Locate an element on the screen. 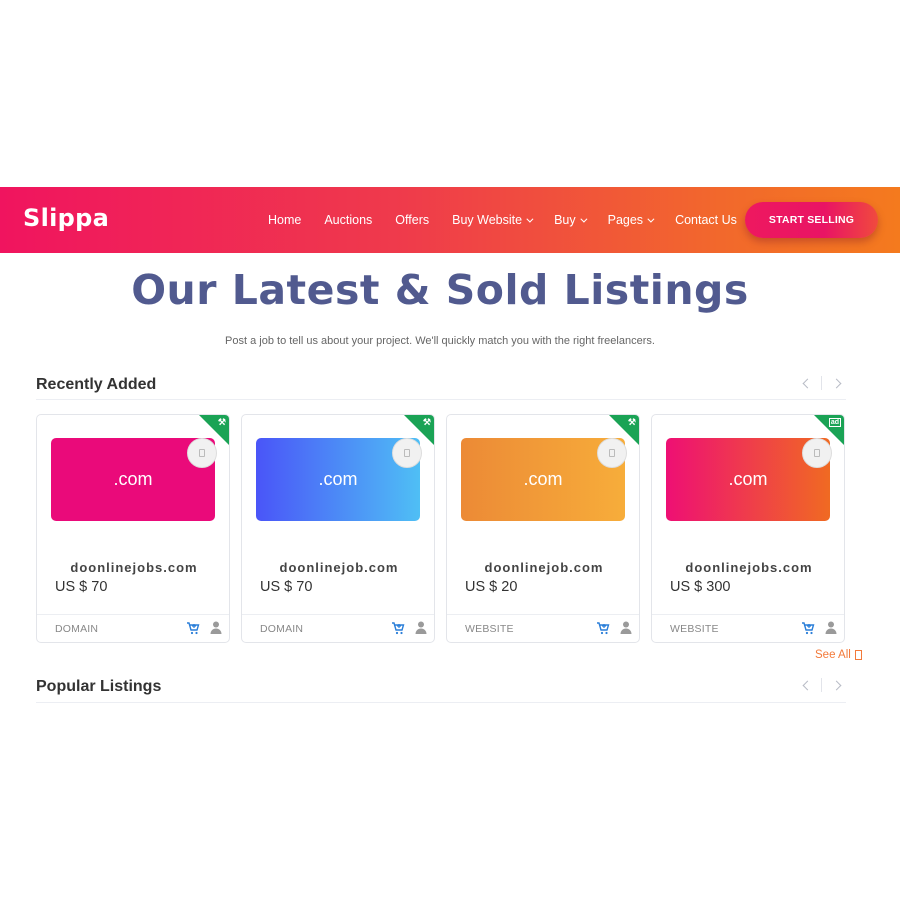  listing-card: ⚒ .com doonlinejobs.com US $ 70 DOMAIN is located at coordinates (133, 528).